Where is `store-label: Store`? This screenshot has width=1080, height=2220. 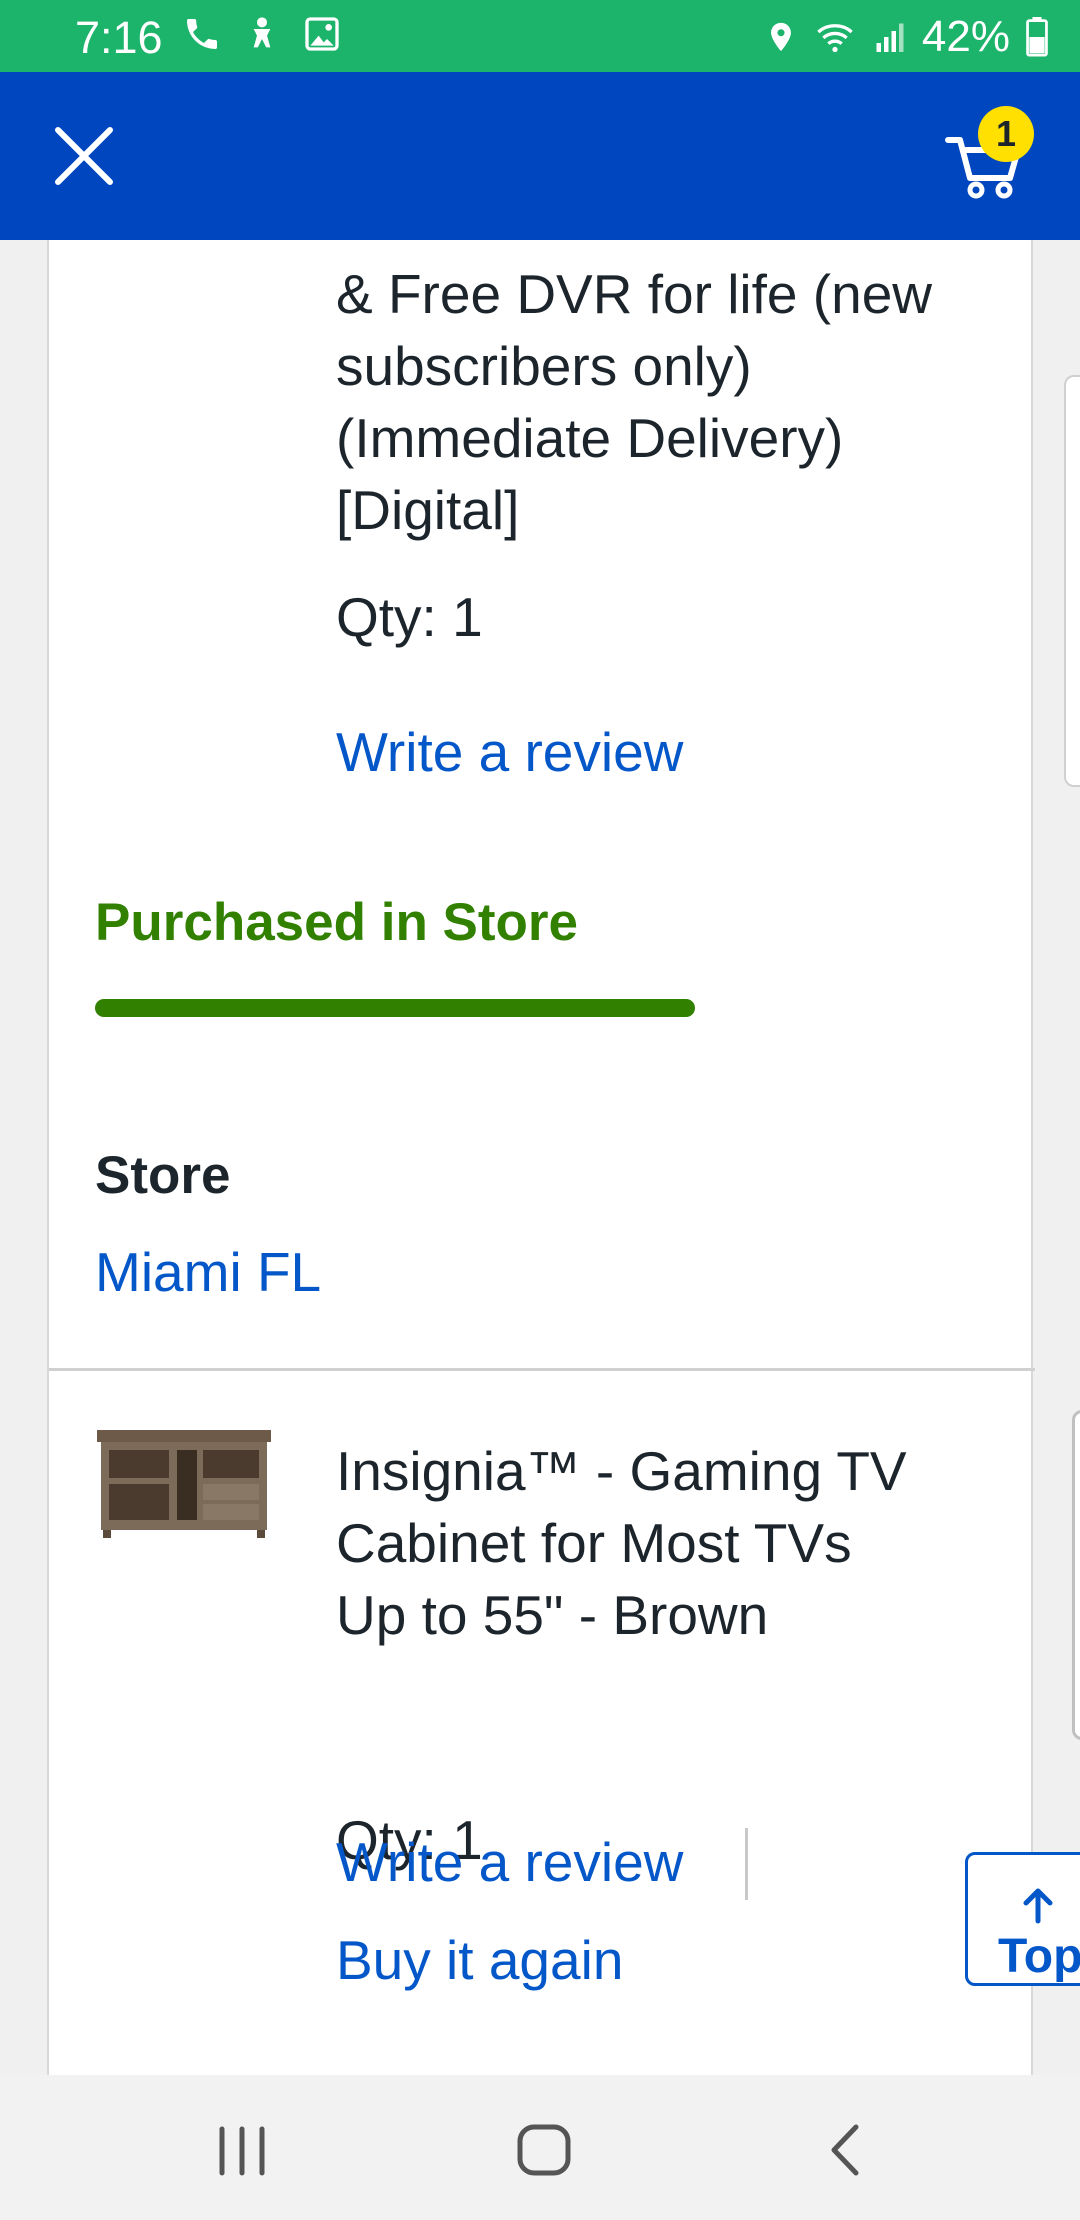 store-label: Store is located at coordinates (163, 1175).